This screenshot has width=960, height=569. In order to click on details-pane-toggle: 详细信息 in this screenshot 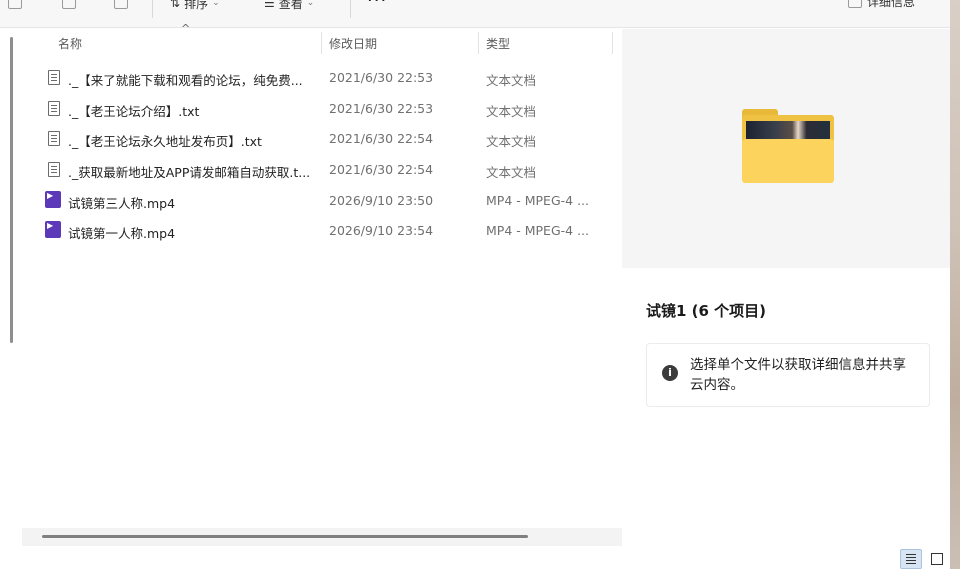, I will do `click(881, 5)`.